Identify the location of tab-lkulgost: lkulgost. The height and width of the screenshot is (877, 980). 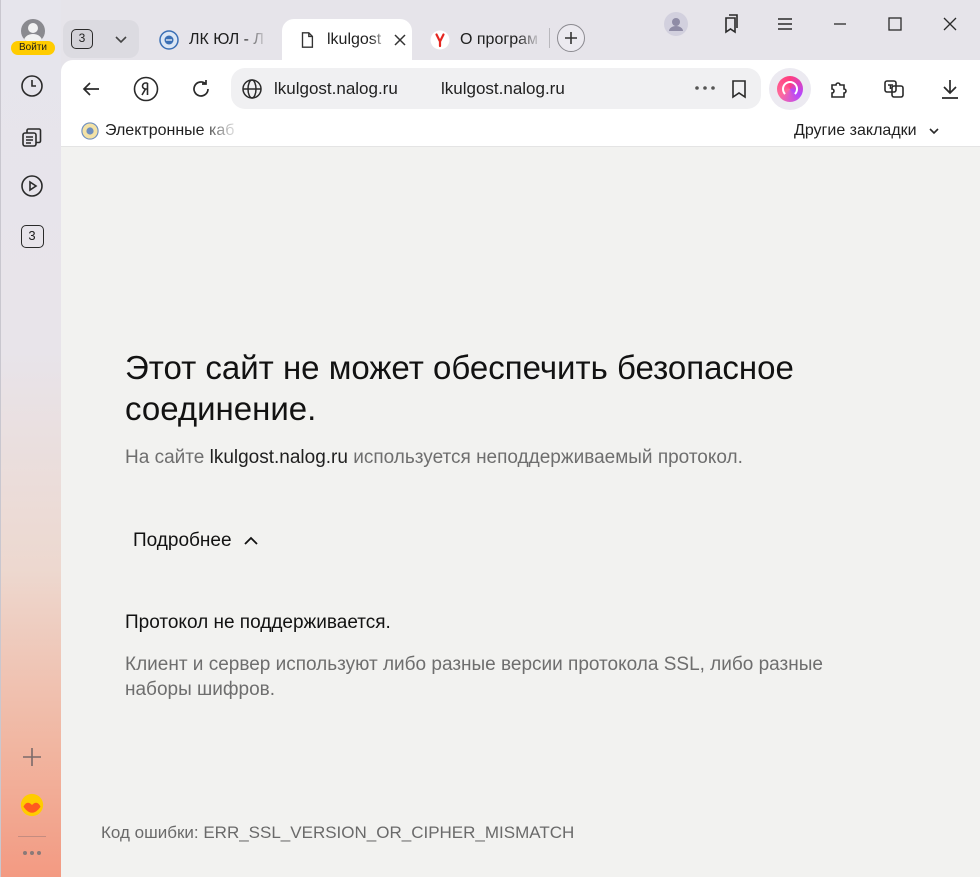
(347, 39).